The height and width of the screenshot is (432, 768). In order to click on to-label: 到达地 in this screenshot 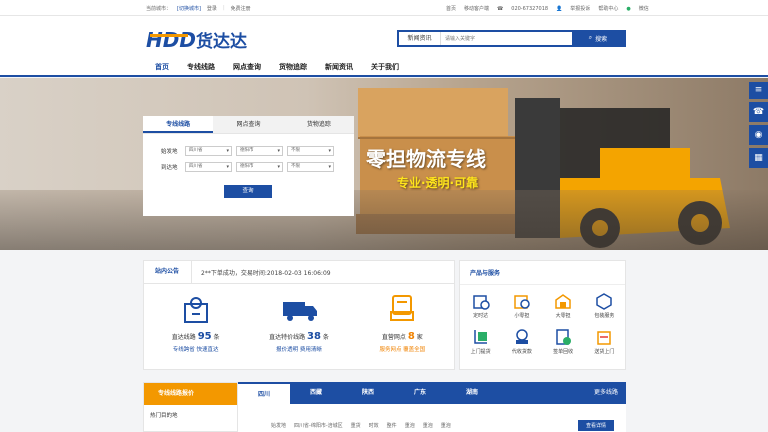, I will do `click(169, 168)`.